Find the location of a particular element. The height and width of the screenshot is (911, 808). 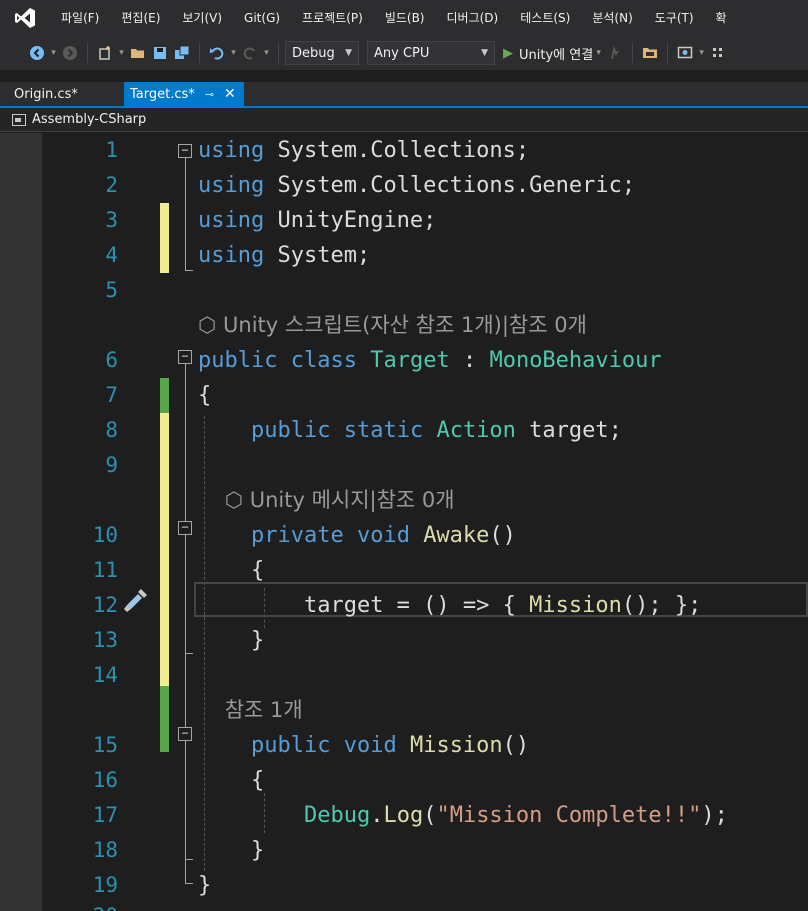

open-folder-icon is located at coordinates (138, 53).